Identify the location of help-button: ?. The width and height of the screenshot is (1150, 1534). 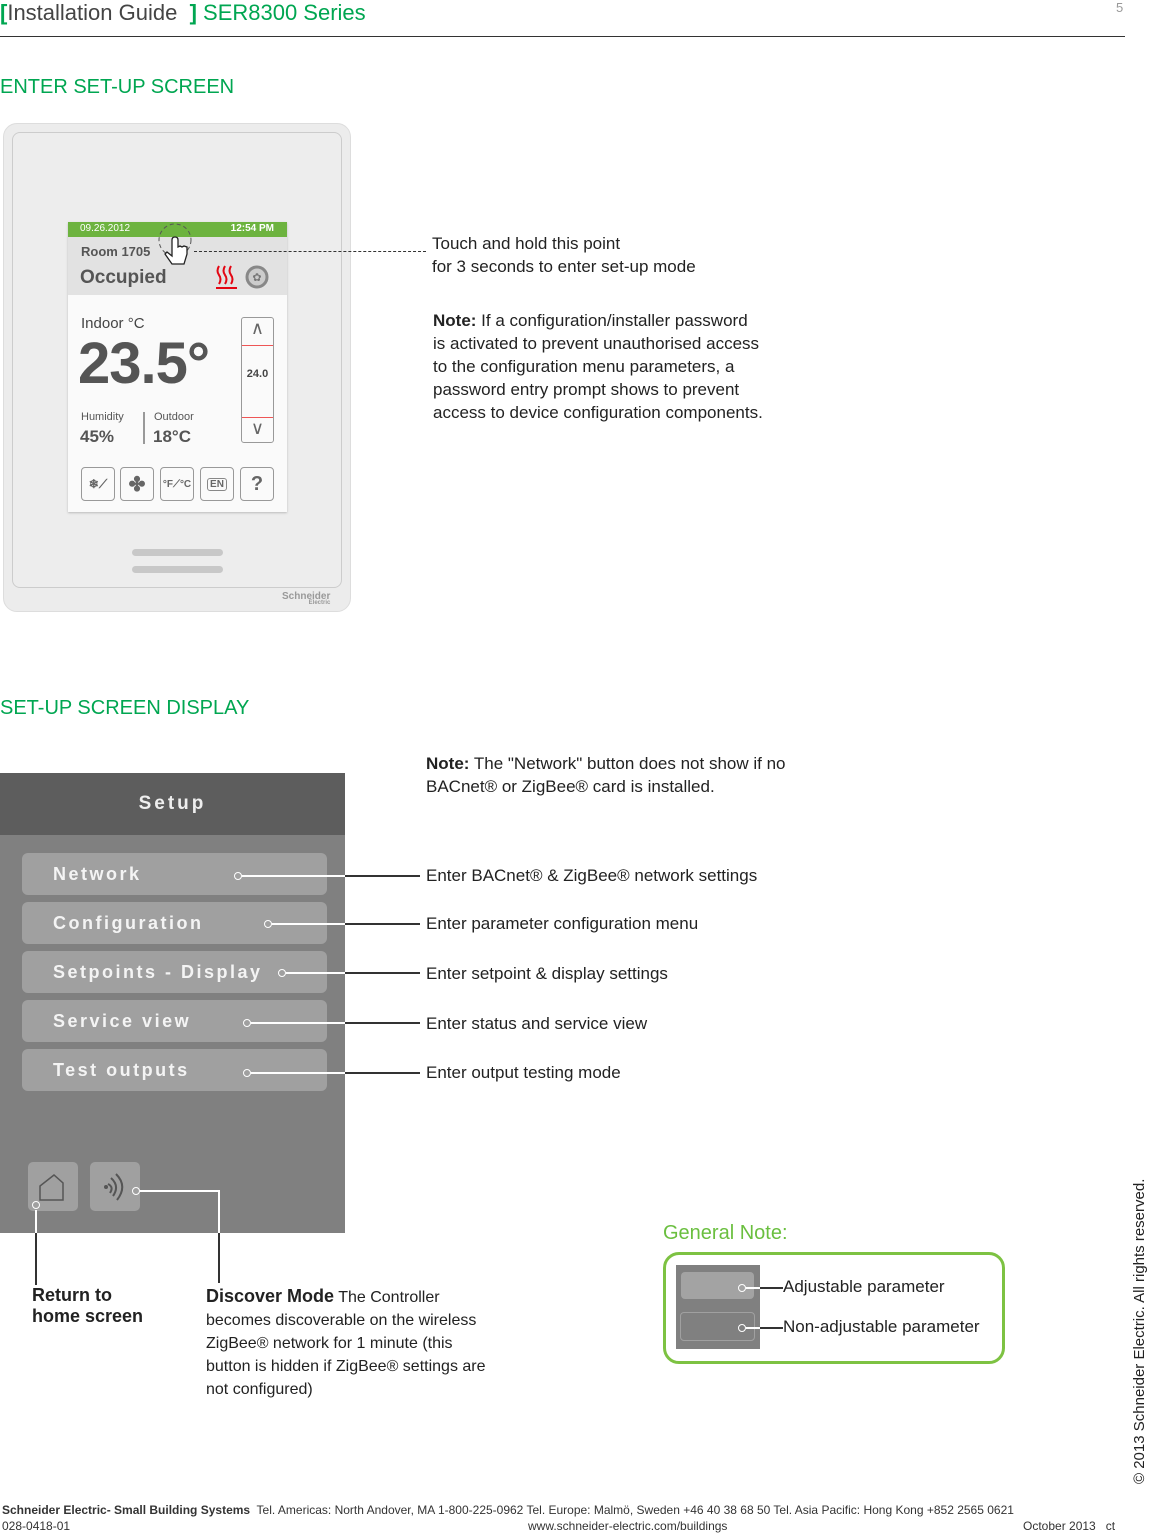
(257, 484).